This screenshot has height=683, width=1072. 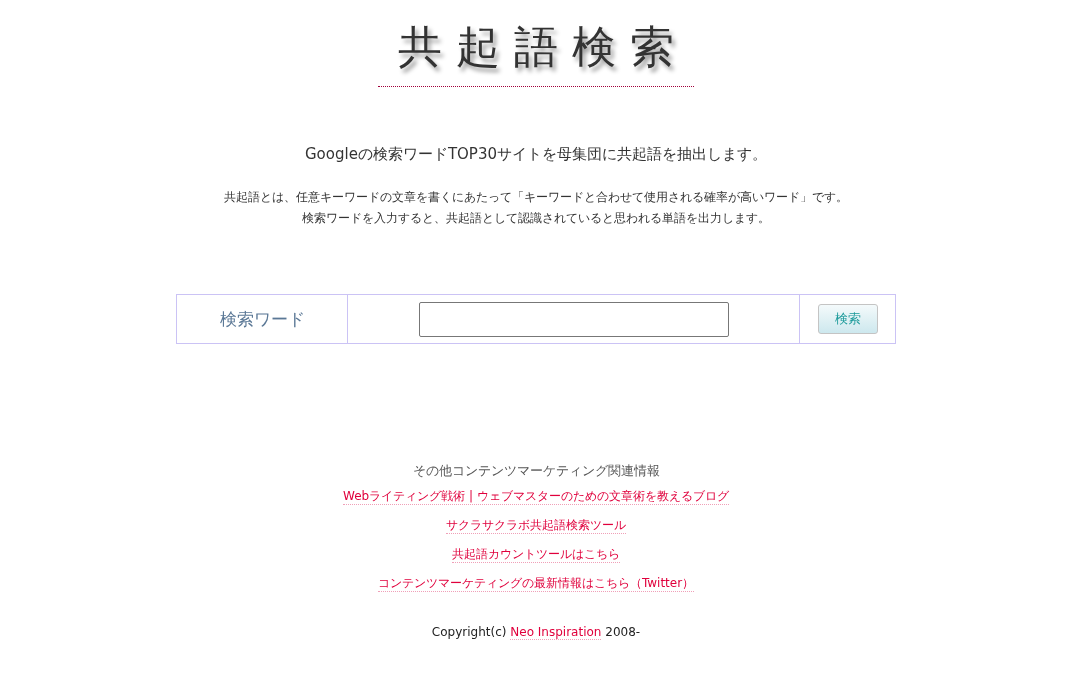 I want to click on search-button: 検索, so click(x=847, y=319).